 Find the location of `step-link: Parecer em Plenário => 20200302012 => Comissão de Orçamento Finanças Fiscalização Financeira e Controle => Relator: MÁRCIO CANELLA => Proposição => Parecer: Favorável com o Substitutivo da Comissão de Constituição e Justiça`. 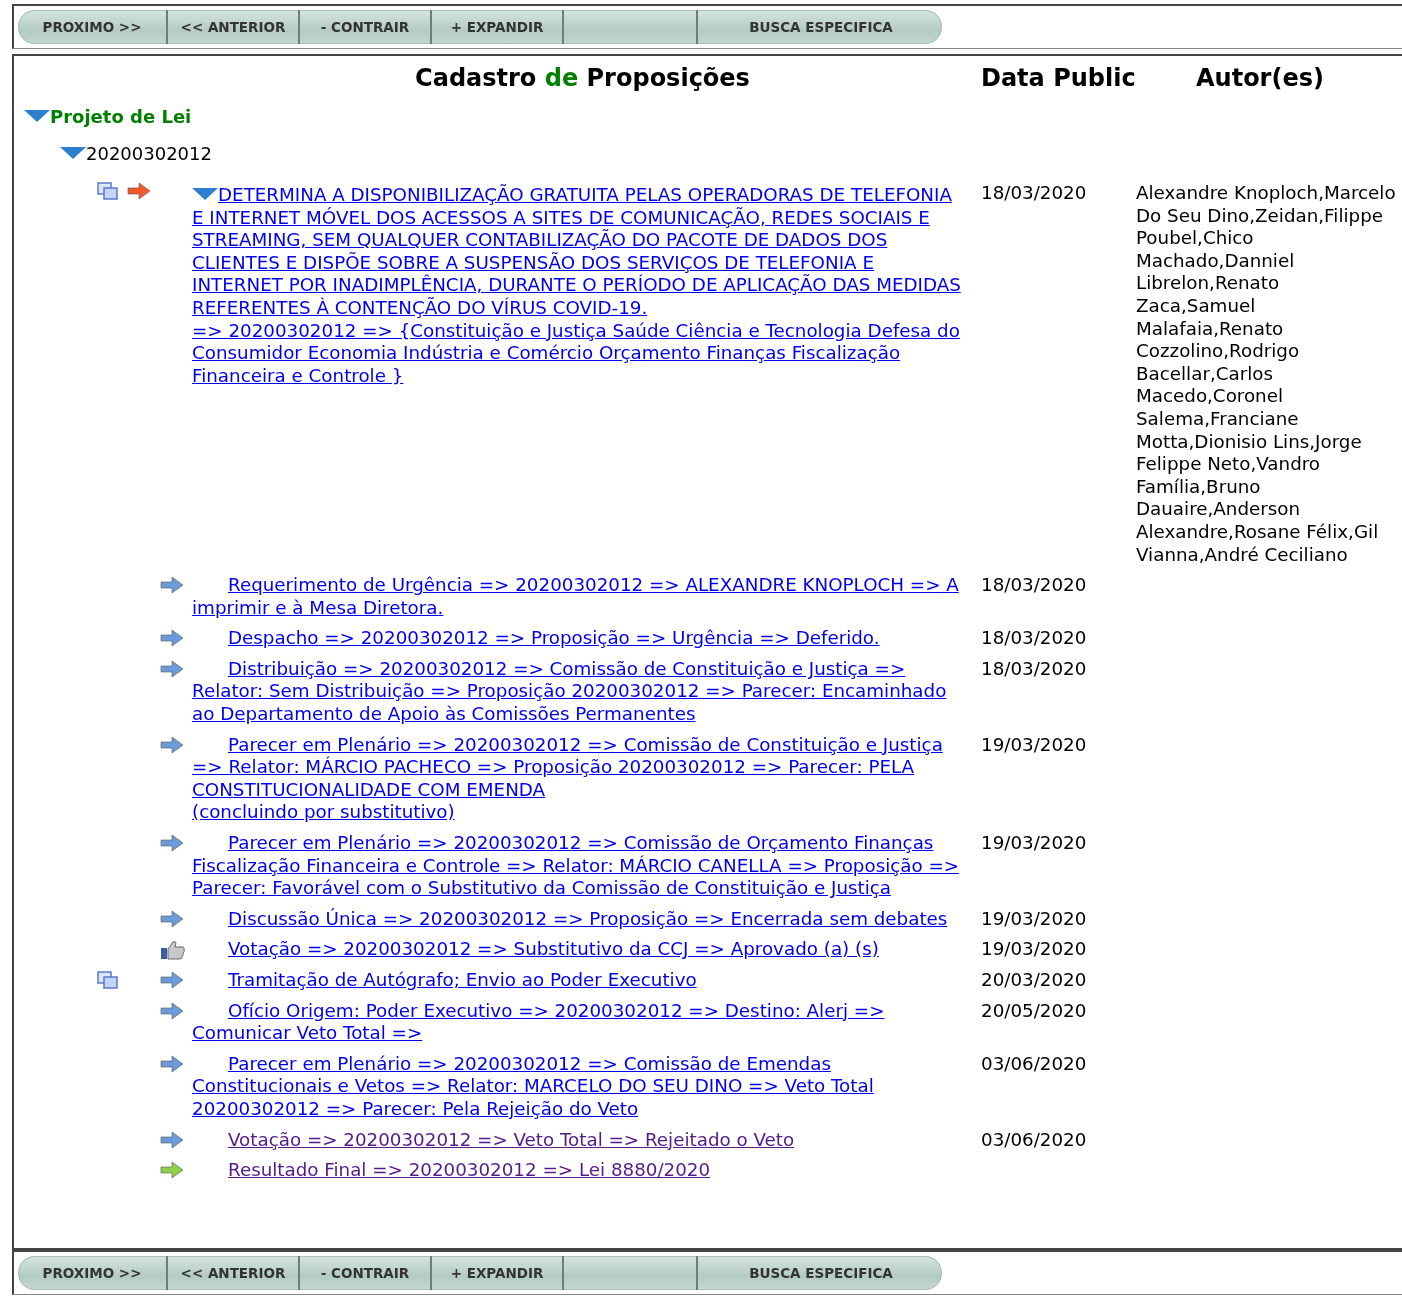

step-link: Parecer em Plenário => 20200302012 => Comissão de Orçamento Finanças Fiscalização Financeira e Controle => Relator: MÁRCIO CANELLA => Proposição => Parecer: Favorável com o Substitutivo da Comissão de Constituição e Justiça is located at coordinates (580, 866).